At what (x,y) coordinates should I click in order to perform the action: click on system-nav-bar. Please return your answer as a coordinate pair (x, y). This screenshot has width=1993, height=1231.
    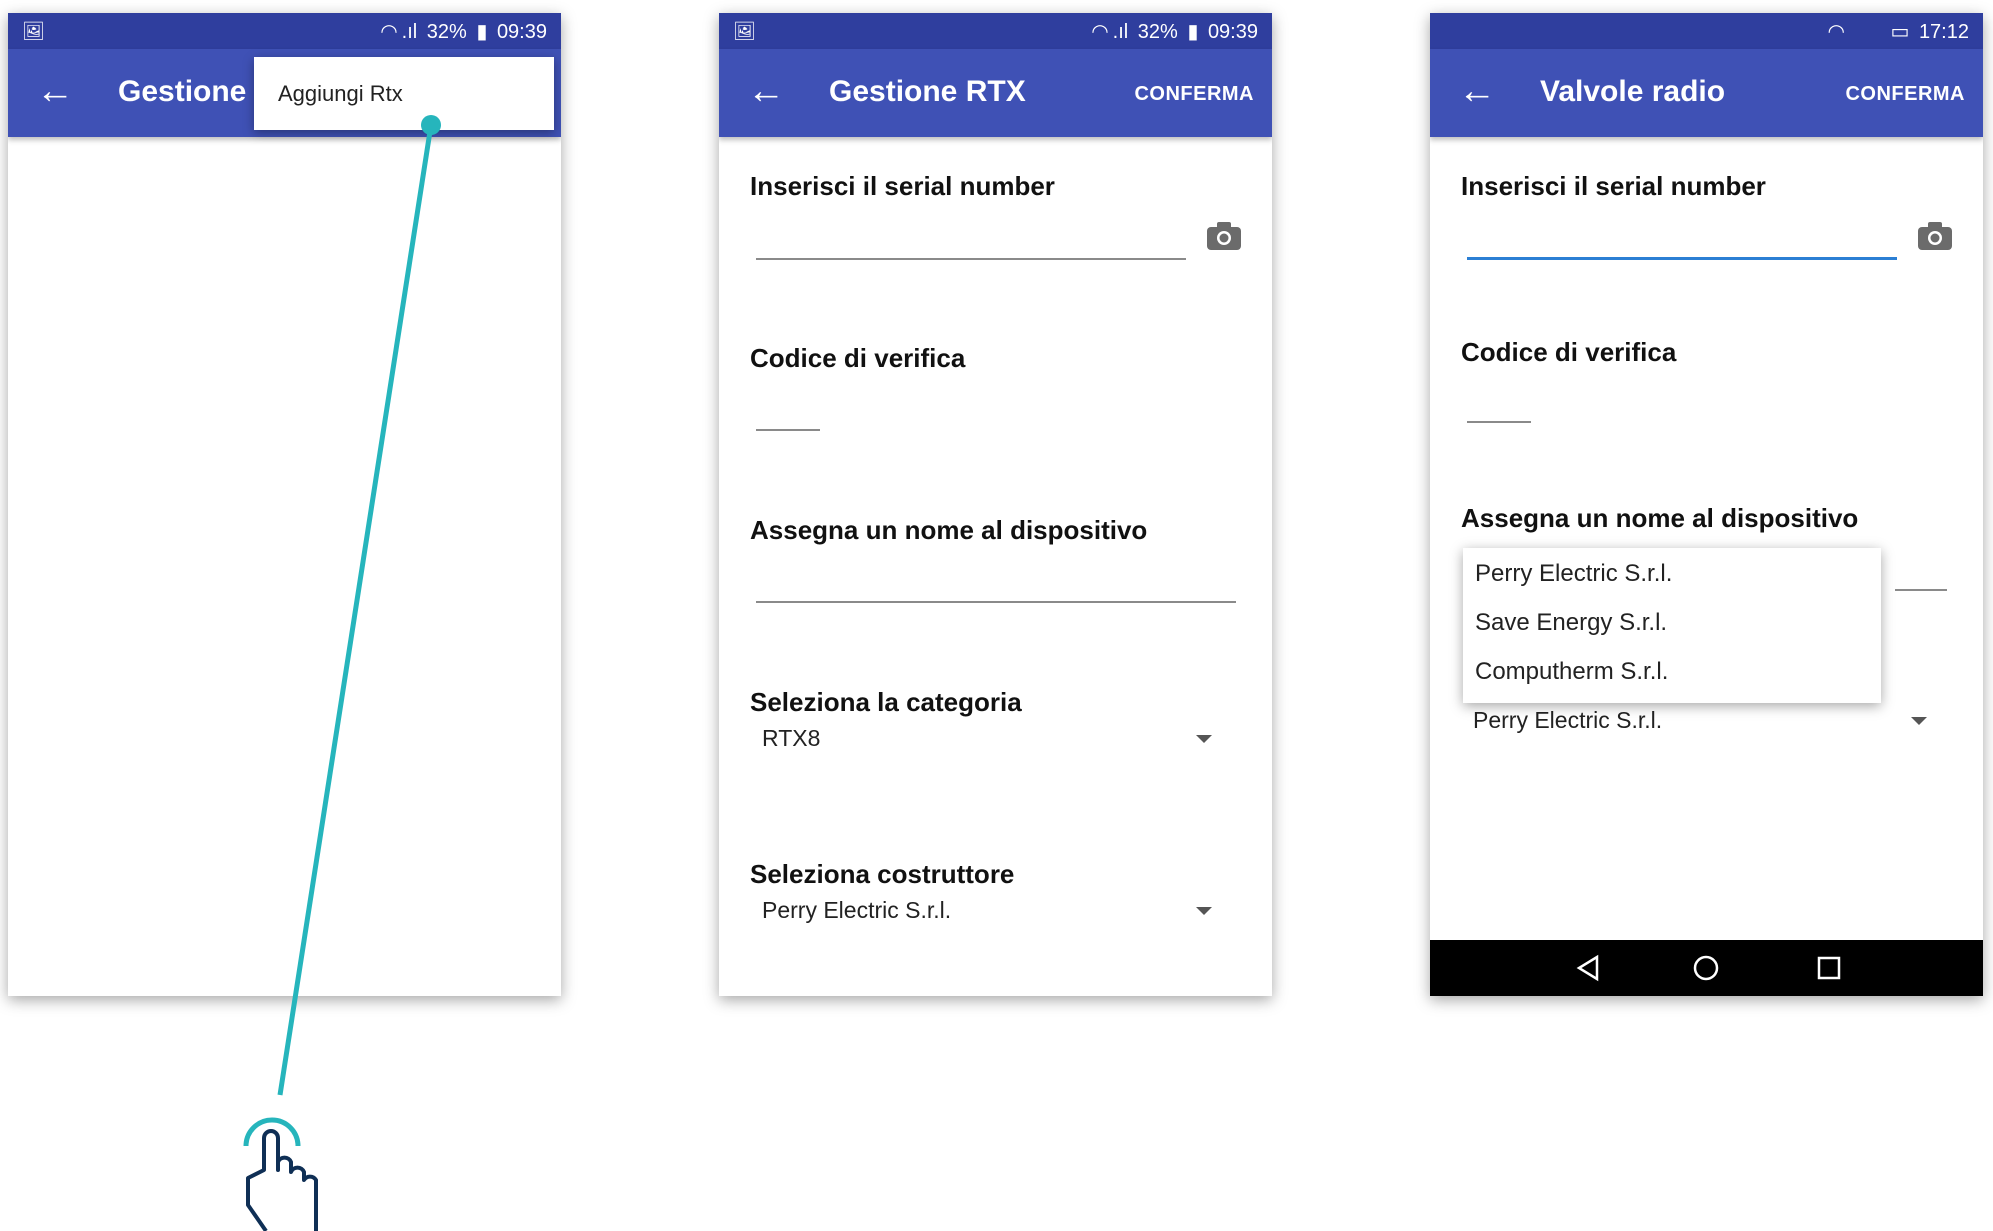
    Looking at the image, I should click on (1706, 968).